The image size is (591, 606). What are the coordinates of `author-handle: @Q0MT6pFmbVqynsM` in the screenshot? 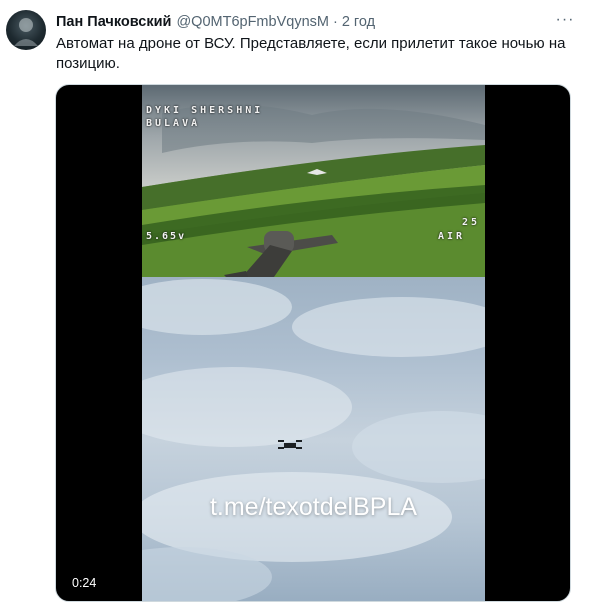 It's located at (252, 22).